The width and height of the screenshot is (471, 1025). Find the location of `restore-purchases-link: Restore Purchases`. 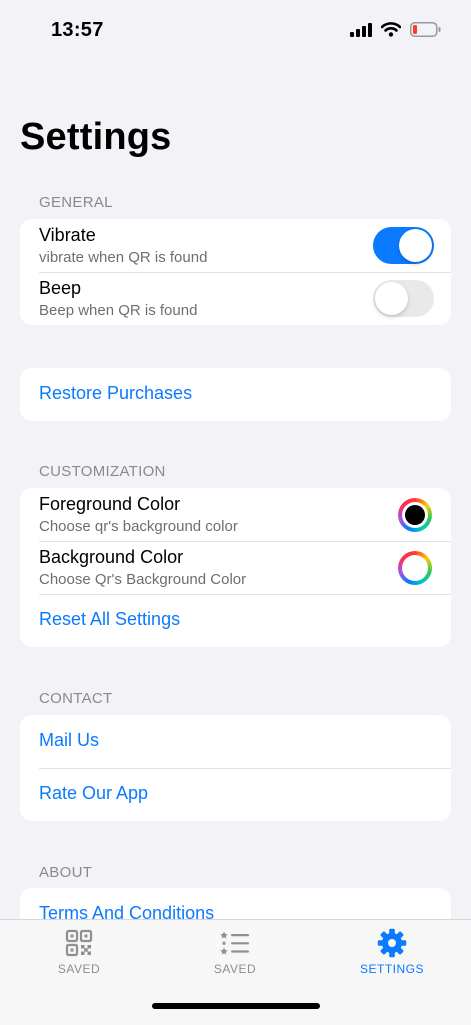

restore-purchases-link: Restore Purchases is located at coordinates (115, 393).